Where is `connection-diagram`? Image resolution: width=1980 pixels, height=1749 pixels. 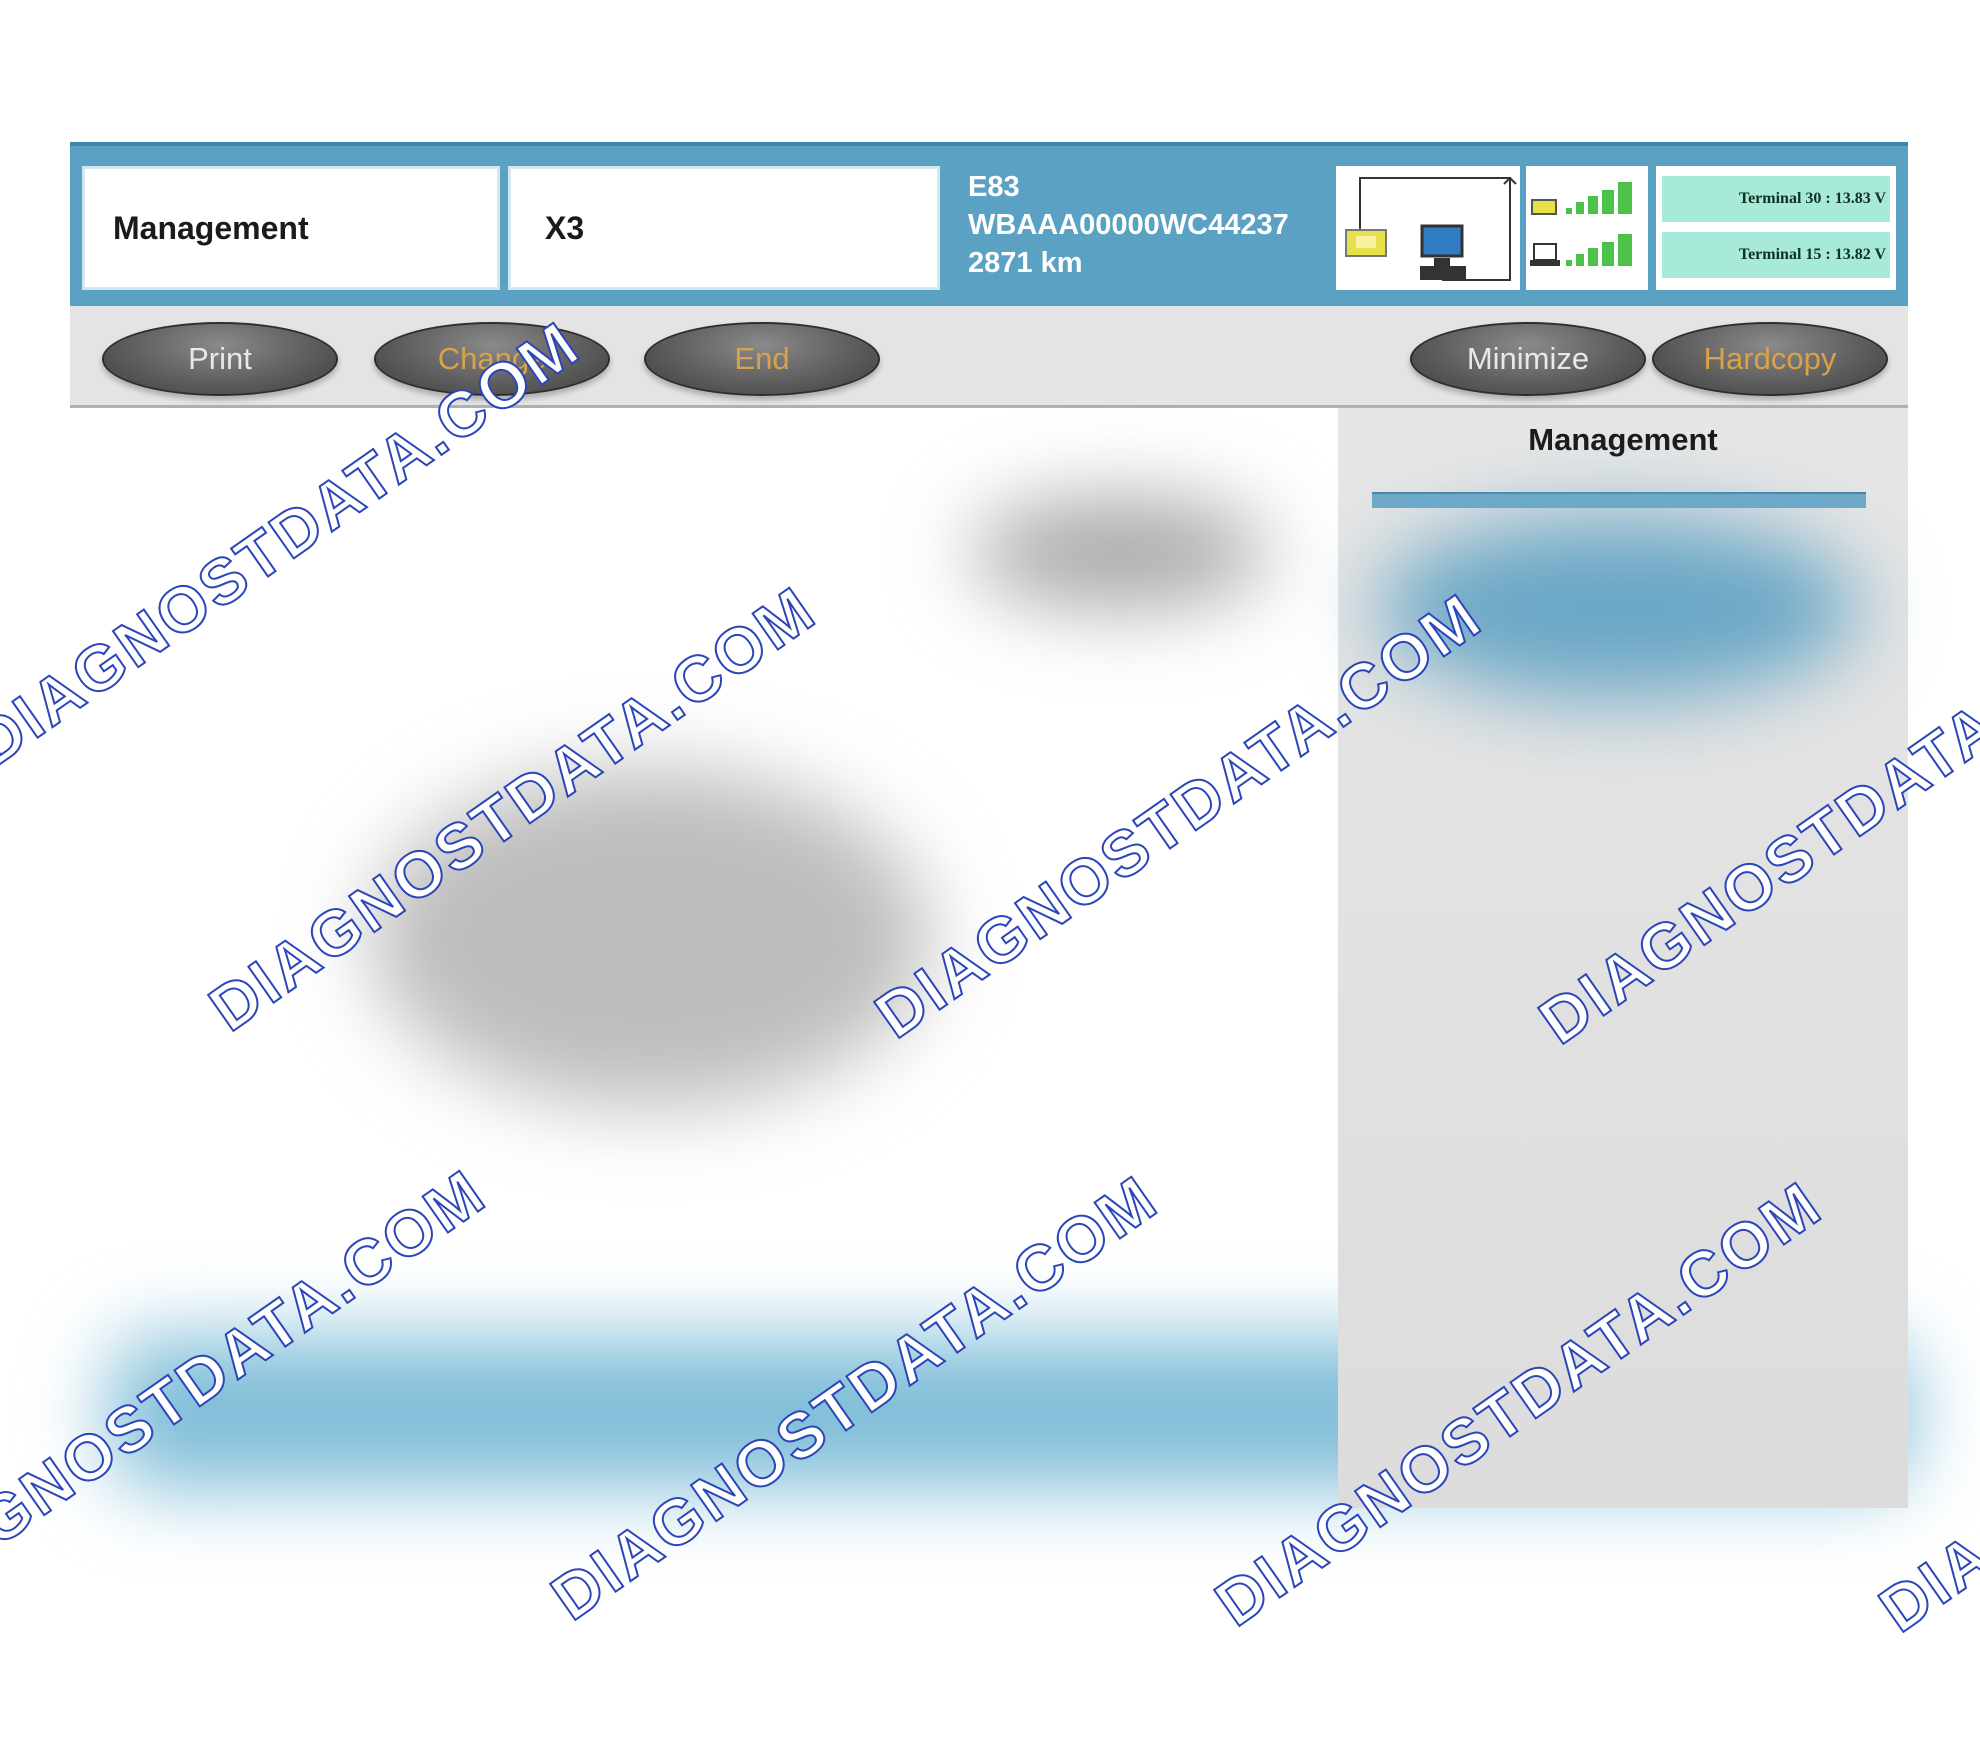 connection-diagram is located at coordinates (1428, 228).